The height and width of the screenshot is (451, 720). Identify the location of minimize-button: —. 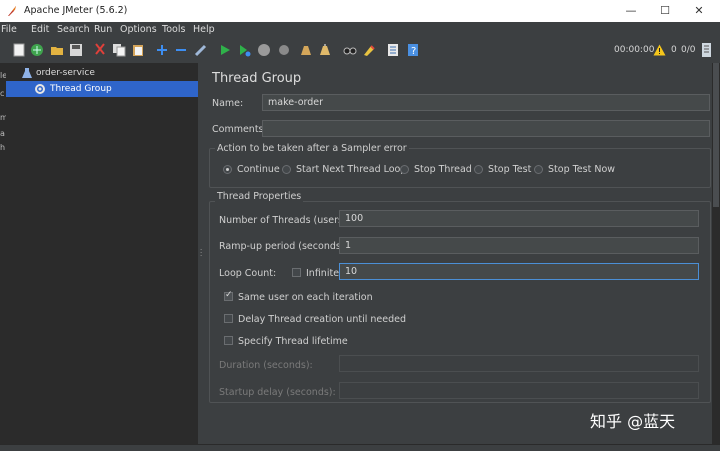
(631, 11).